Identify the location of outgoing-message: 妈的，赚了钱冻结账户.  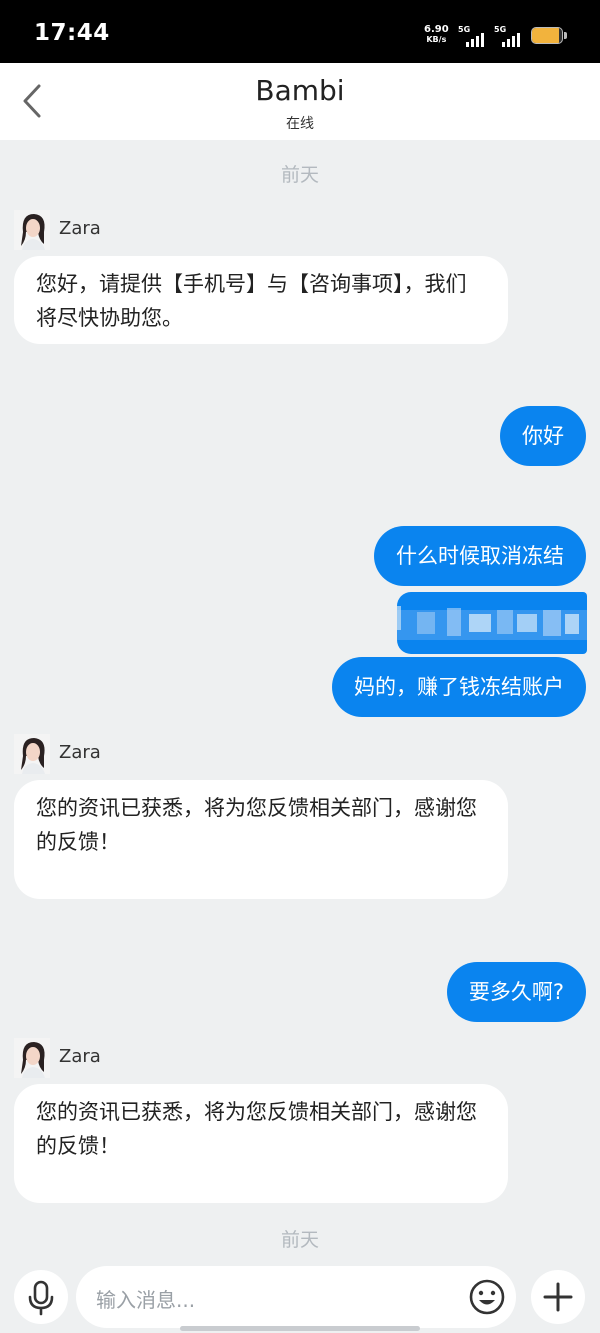
(459, 687).